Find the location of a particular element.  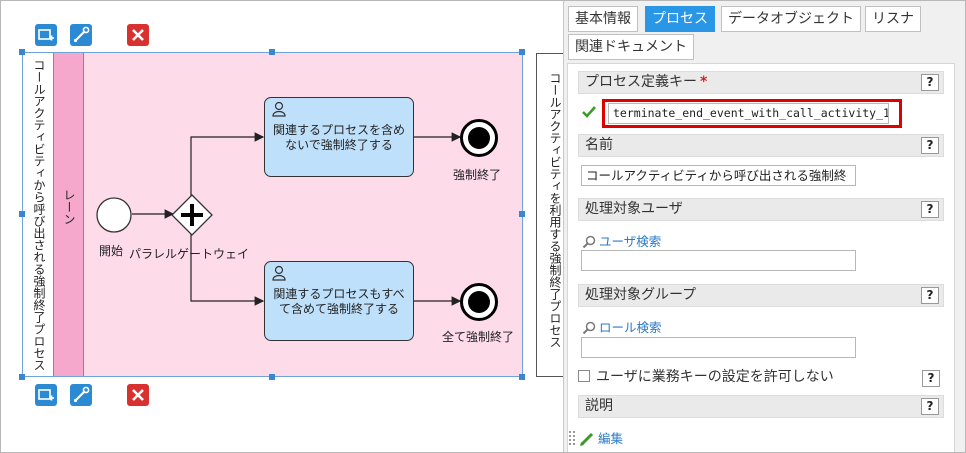

tab-basic-info: 基本情報 is located at coordinates (603, 19).